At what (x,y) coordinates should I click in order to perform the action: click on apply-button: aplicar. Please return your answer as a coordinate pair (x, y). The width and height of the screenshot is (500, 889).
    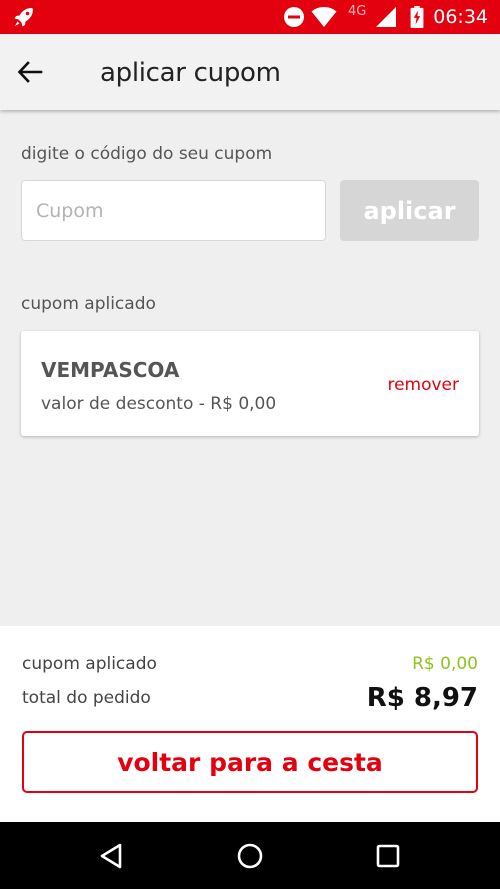
    Looking at the image, I should click on (409, 210).